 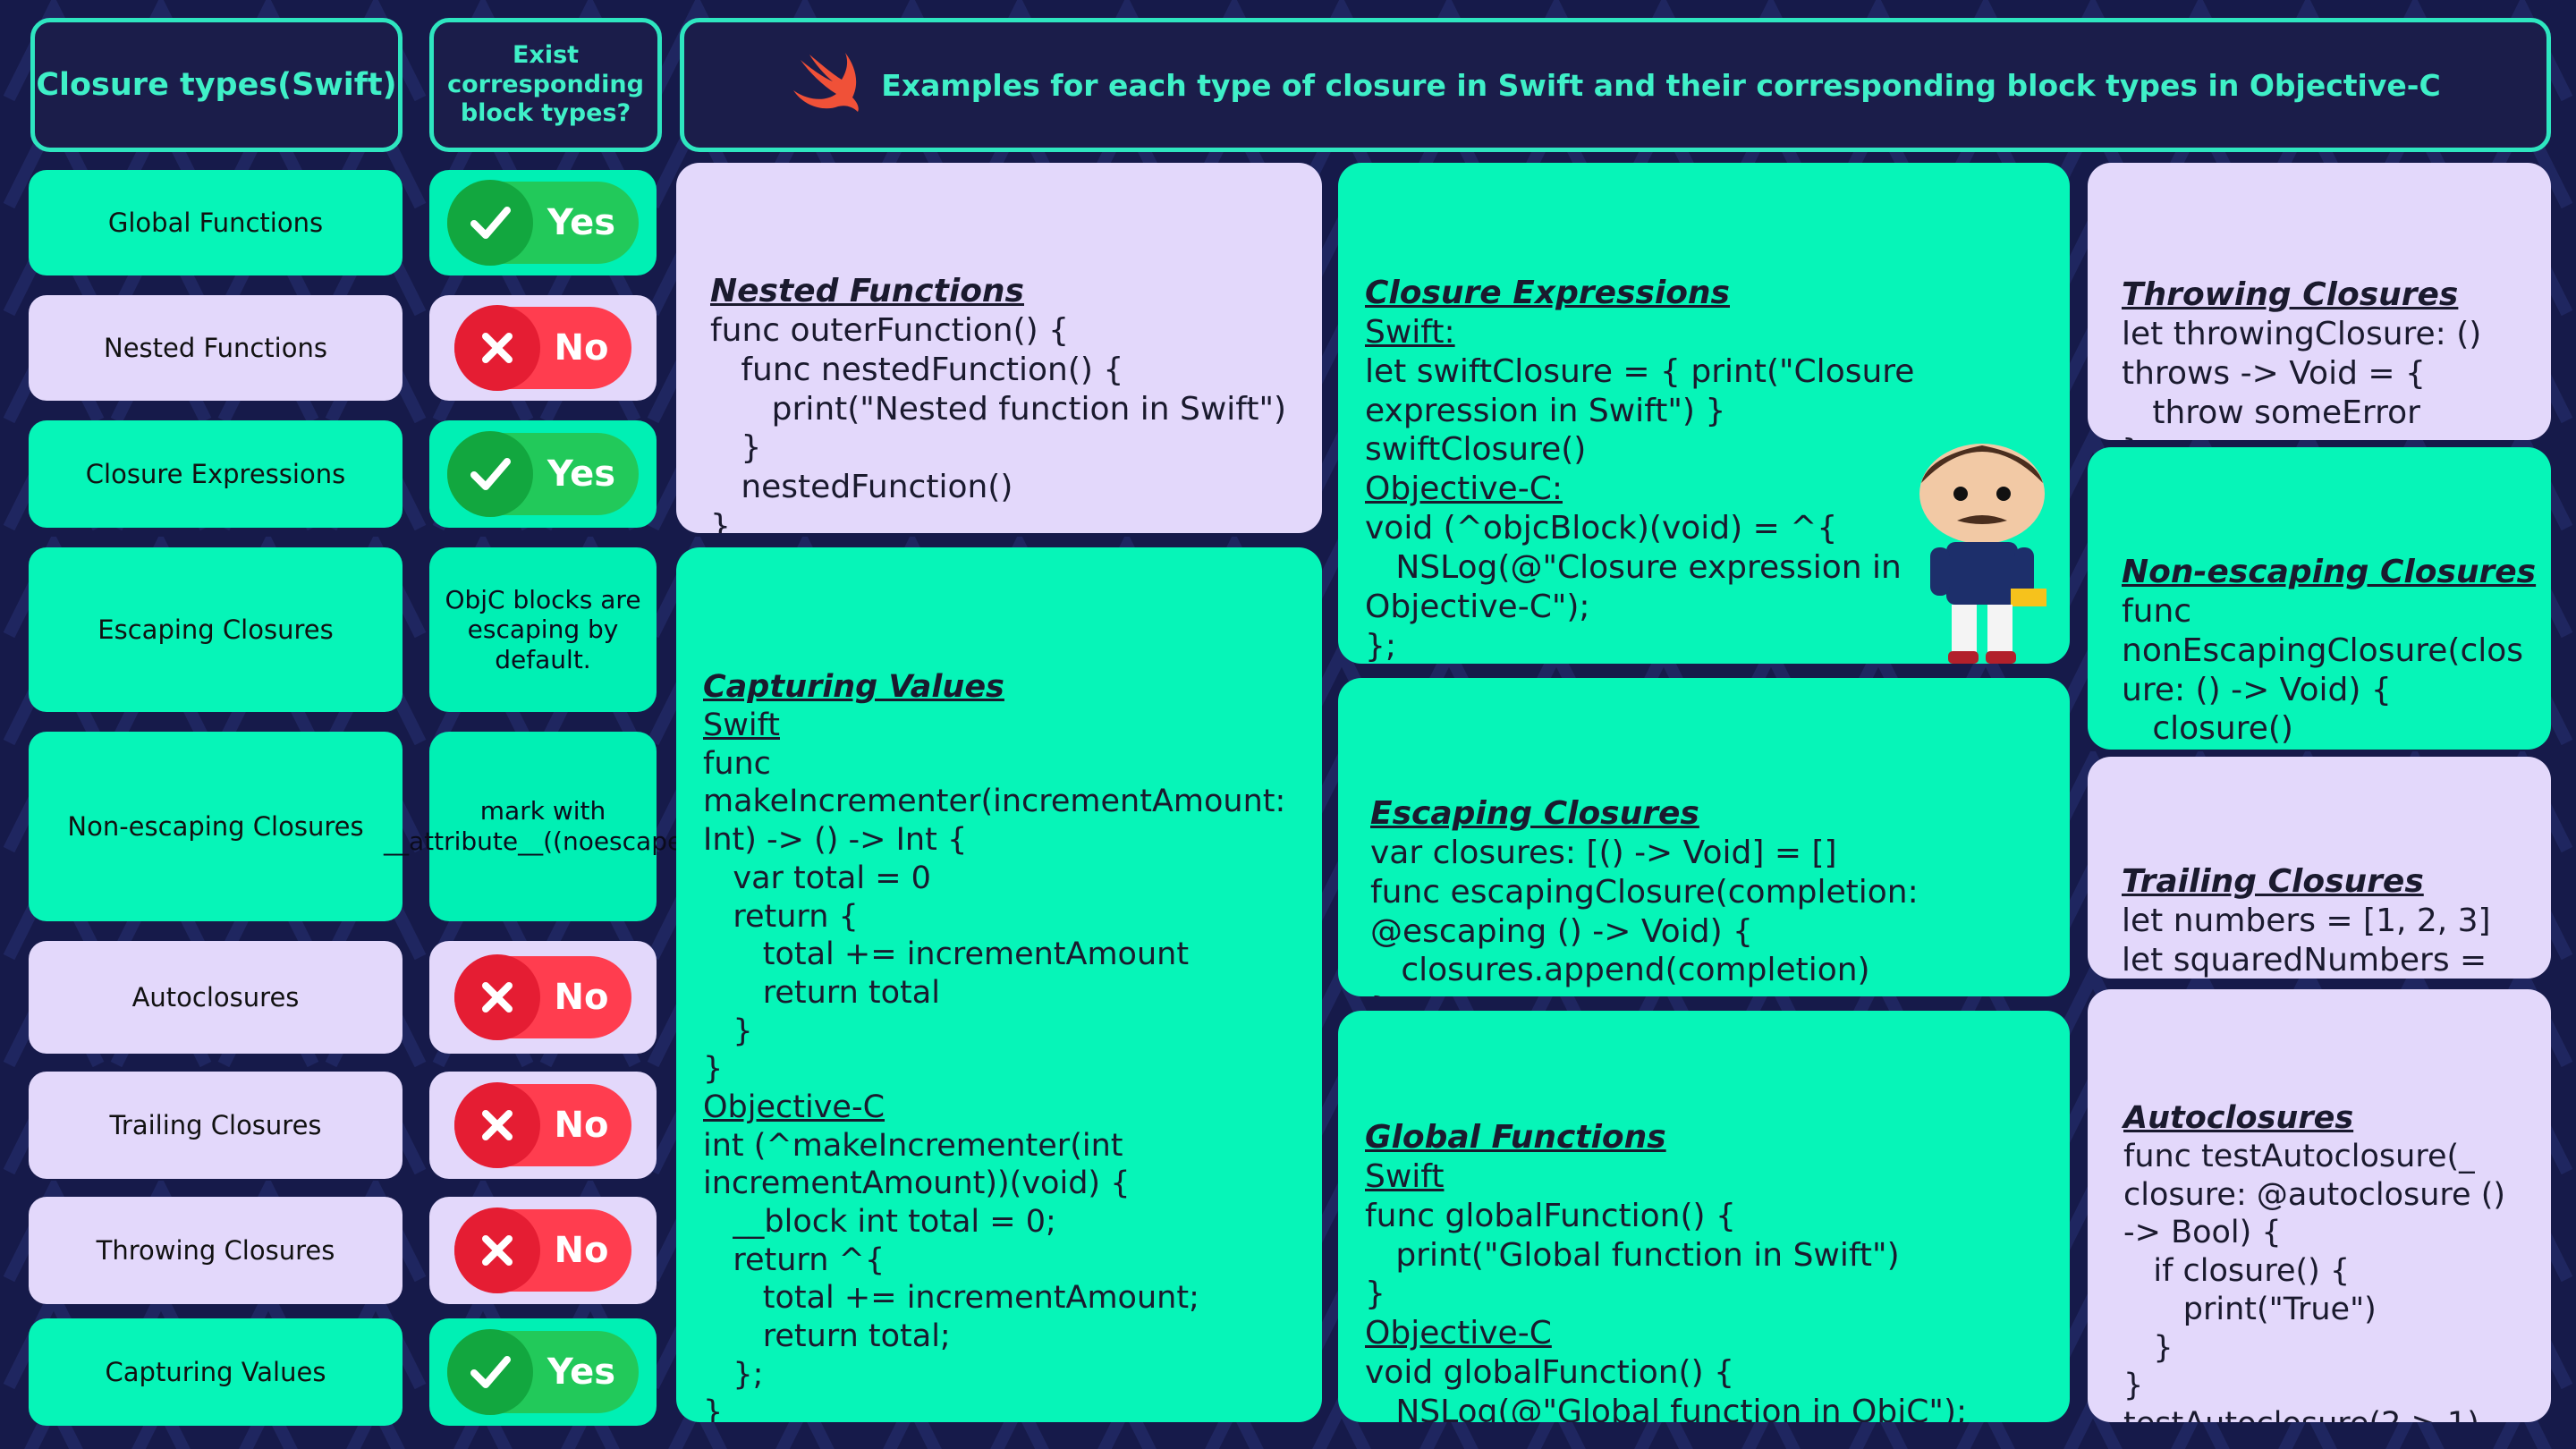 I want to click on row-type-throwing-closures: Throwing Closures, so click(x=215, y=1250).